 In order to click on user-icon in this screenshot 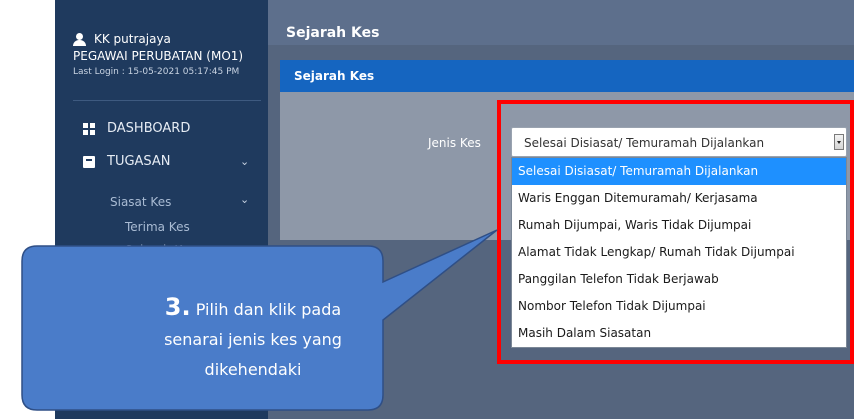, I will do `click(79, 39)`.